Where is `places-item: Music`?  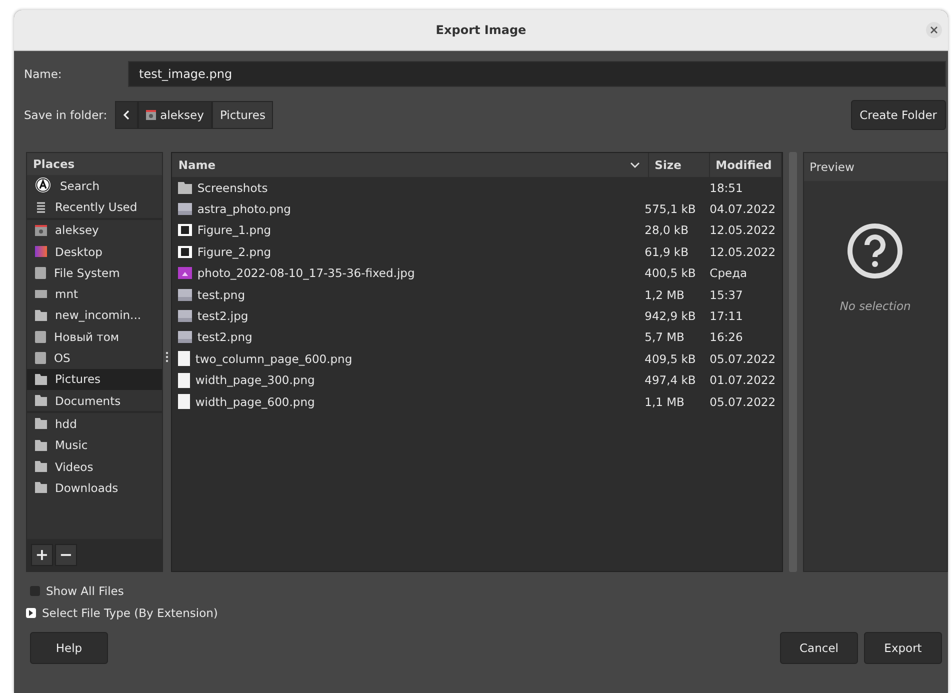 places-item: Music is located at coordinates (94, 445).